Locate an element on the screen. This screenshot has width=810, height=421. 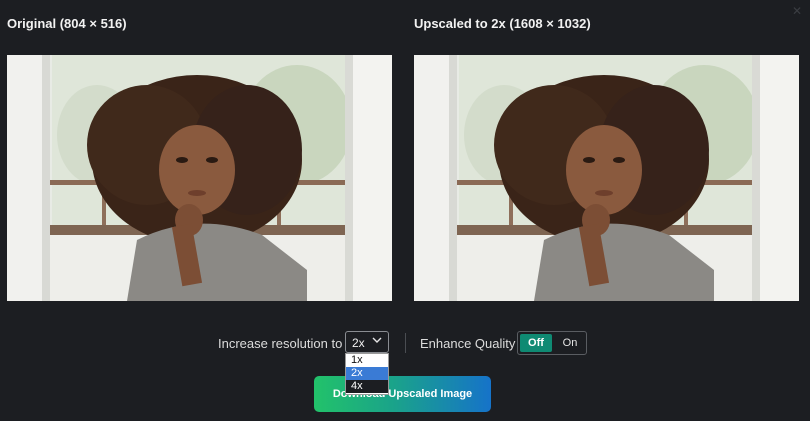
upscaled-image-title: Upscaled to 2x (1608 × 1032) is located at coordinates (502, 23).